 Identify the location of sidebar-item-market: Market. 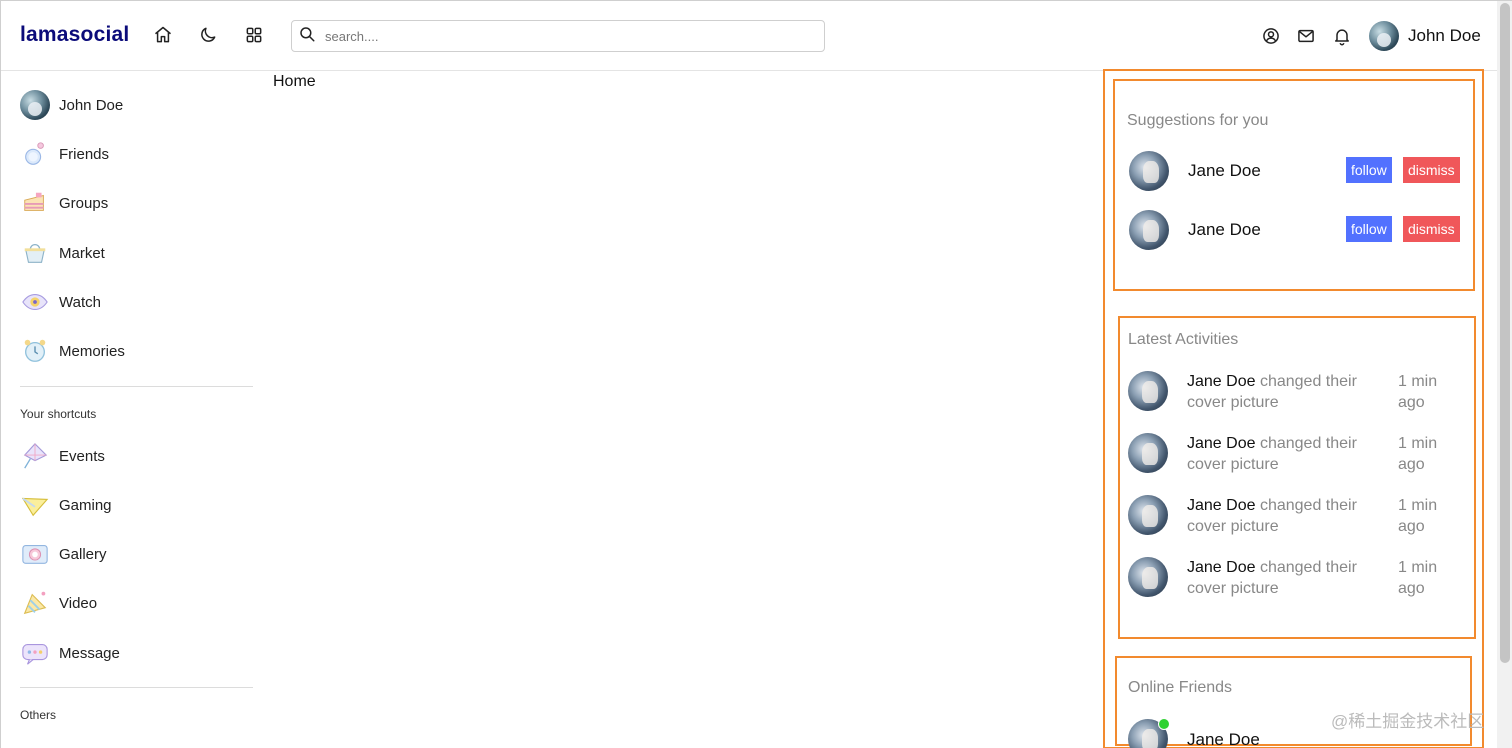
(62, 253).